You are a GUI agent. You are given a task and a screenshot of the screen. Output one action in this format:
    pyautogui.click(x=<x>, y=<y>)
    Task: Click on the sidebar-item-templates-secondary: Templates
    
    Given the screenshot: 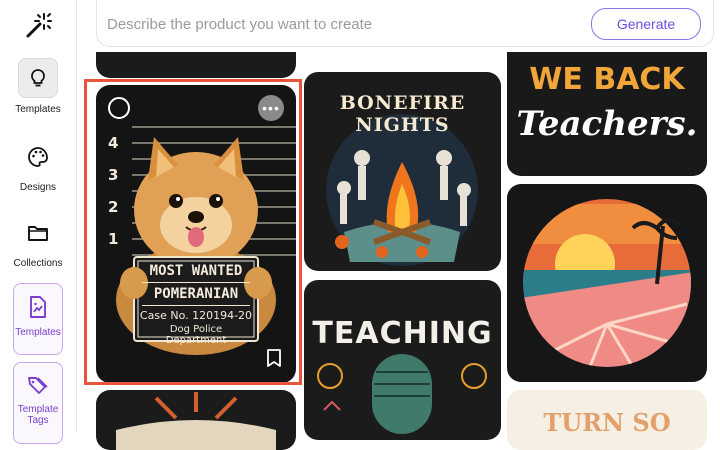 What is the action you would take?
    pyautogui.click(x=38, y=319)
    